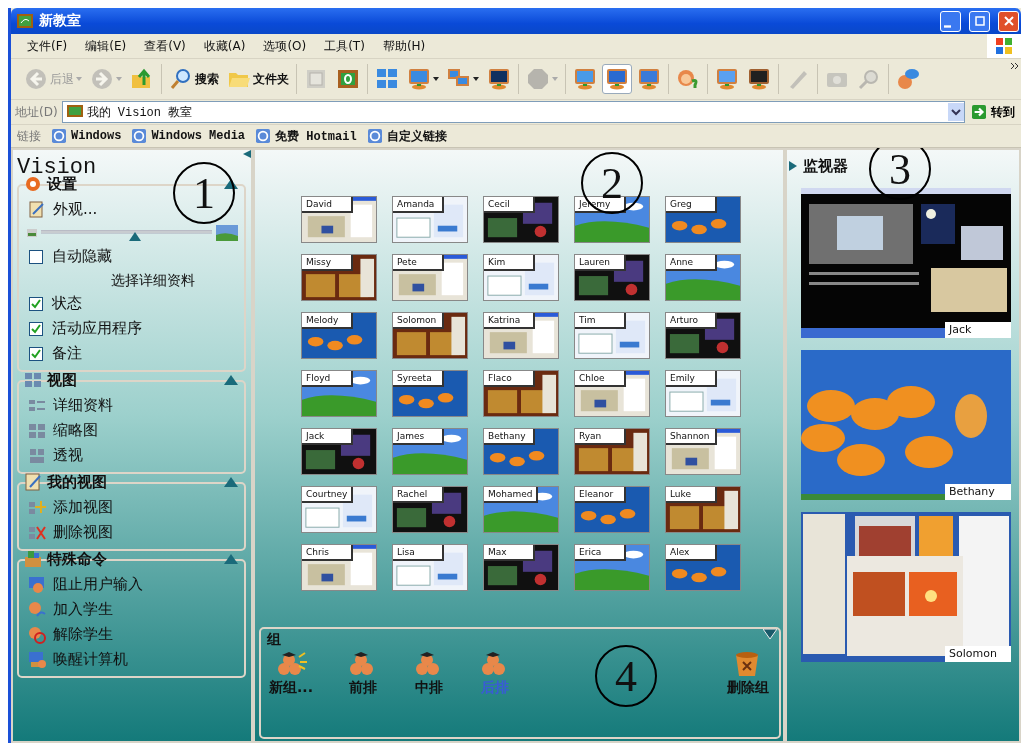 Image resolution: width=1021 pixels, height=743 pixels. I want to click on student-thumbnail: Tim, so click(612, 335).